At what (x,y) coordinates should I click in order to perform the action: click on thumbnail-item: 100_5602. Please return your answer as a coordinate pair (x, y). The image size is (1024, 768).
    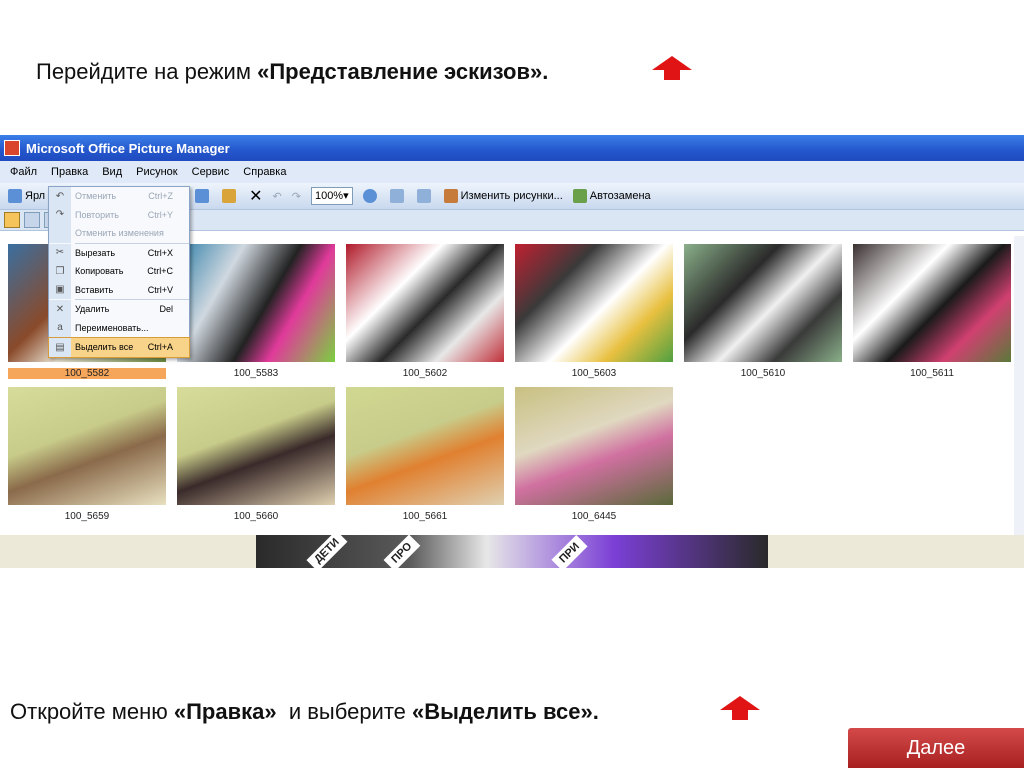
    Looking at the image, I should click on (425, 311).